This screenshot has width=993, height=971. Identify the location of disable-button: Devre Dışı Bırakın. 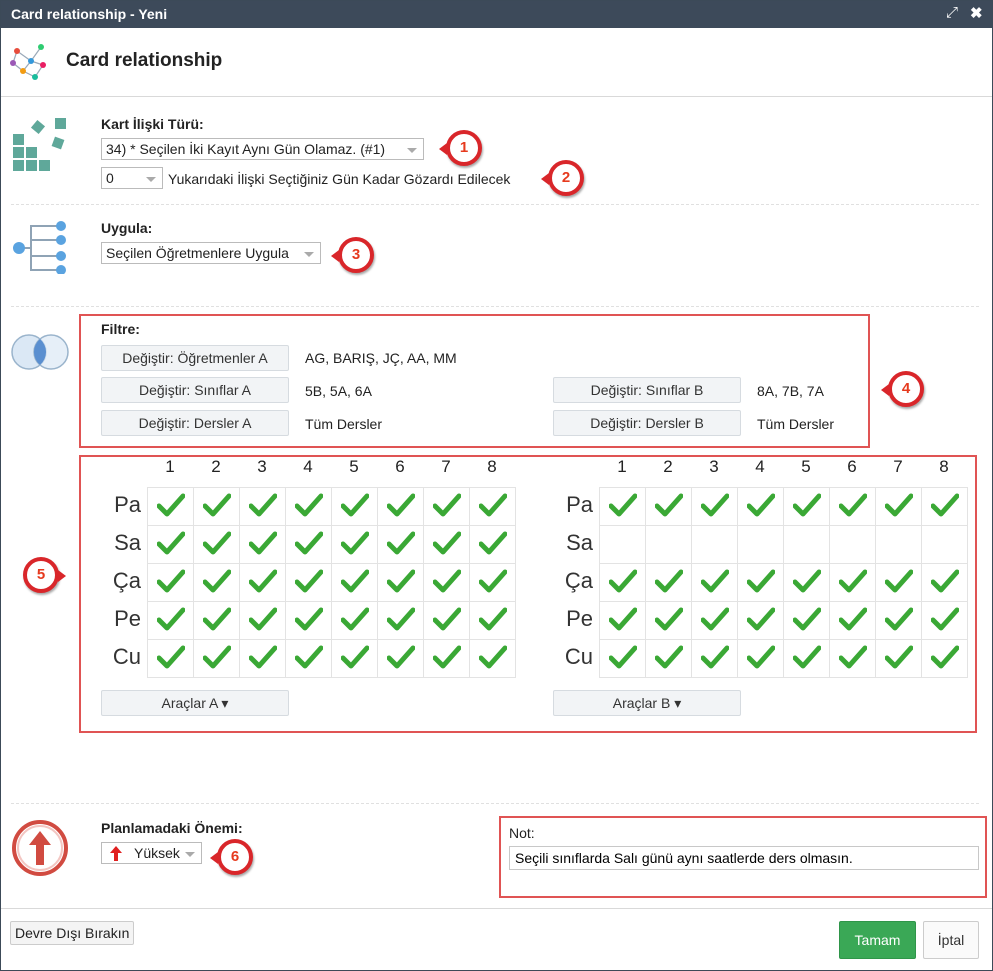
(72, 933).